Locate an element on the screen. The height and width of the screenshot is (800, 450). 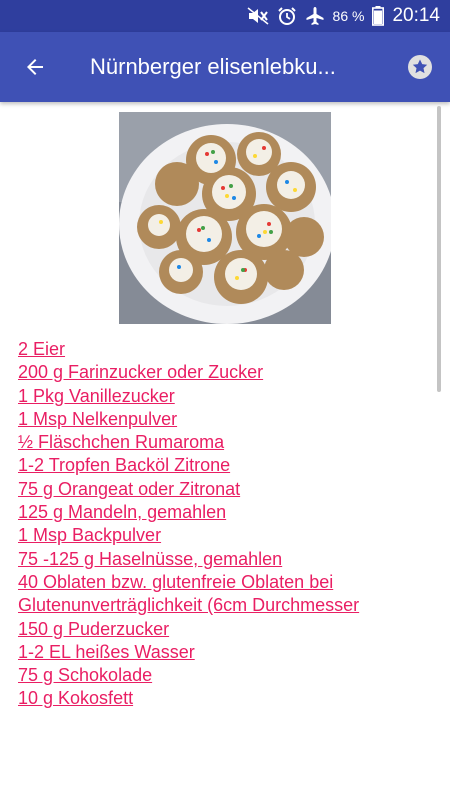
ingredient-link: 2 Eier is located at coordinates (228, 349).